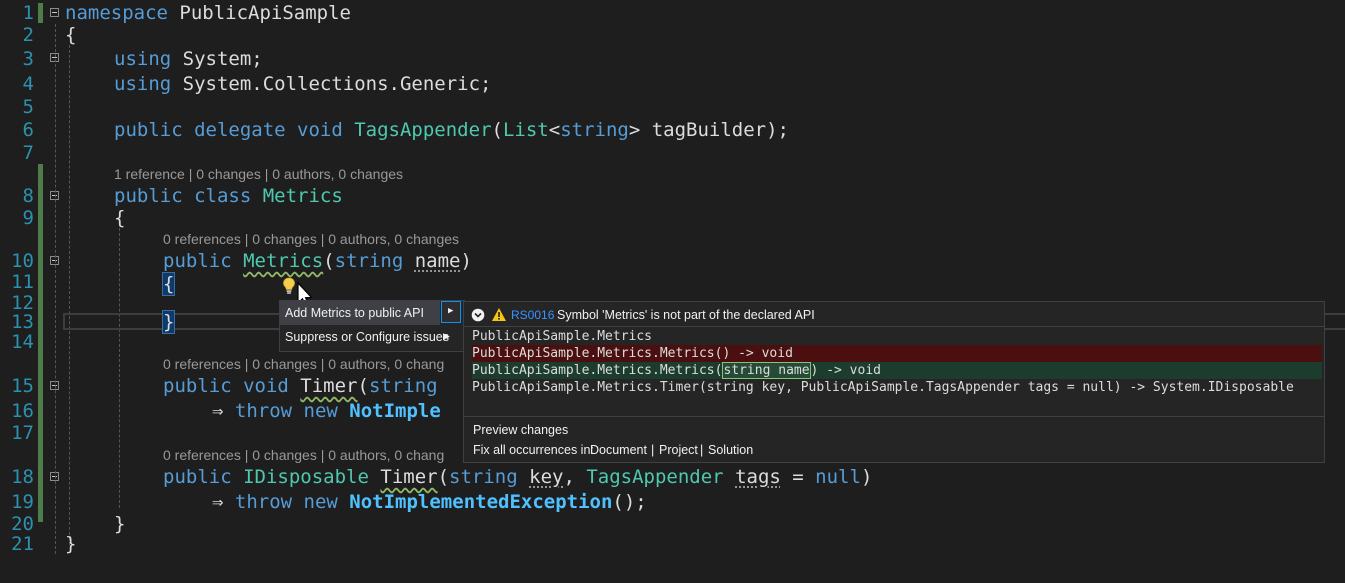 The image size is (1345, 583). What do you see at coordinates (629, 502) in the screenshot?
I see `token: ();` at bounding box center [629, 502].